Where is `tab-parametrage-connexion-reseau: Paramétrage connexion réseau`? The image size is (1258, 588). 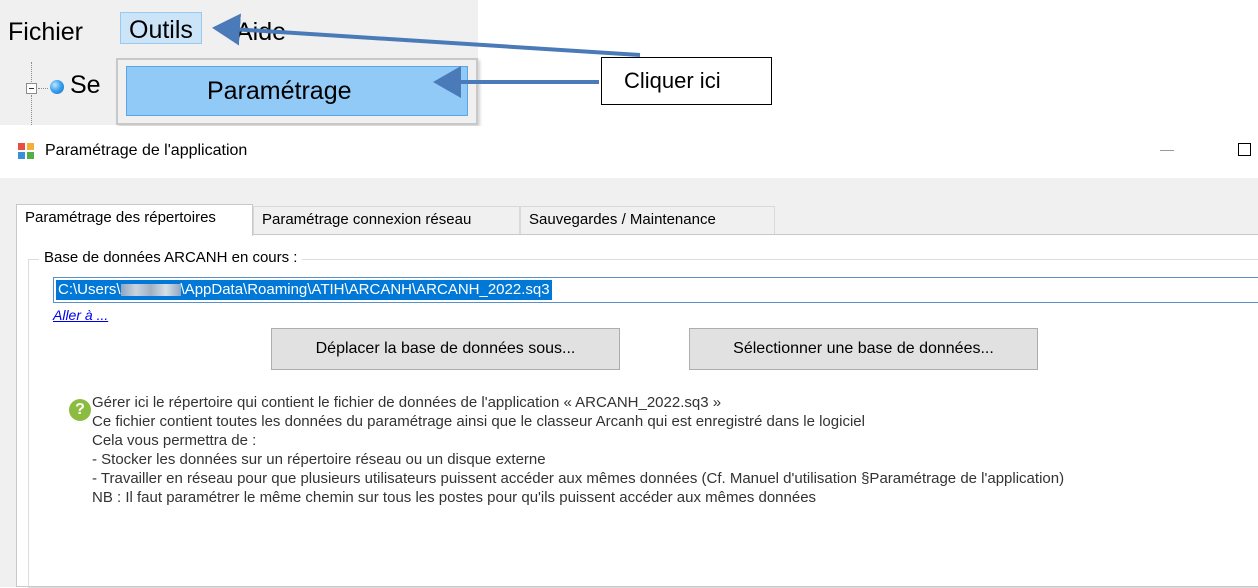 tab-parametrage-connexion-reseau: Paramétrage connexion réseau is located at coordinates (386, 220).